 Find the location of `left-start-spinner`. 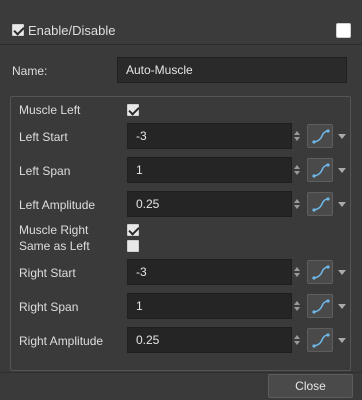

left-start-spinner is located at coordinates (297, 136).